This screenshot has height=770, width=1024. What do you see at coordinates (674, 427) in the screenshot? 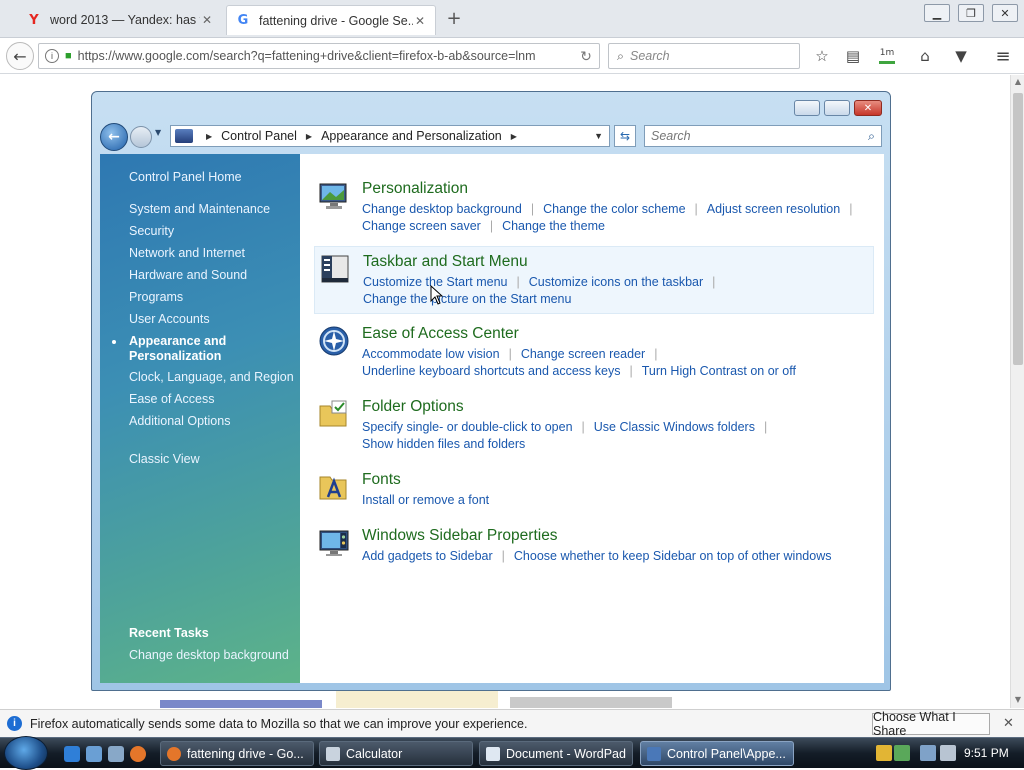
I see `task-link: Use Classic Windows folders` at bounding box center [674, 427].